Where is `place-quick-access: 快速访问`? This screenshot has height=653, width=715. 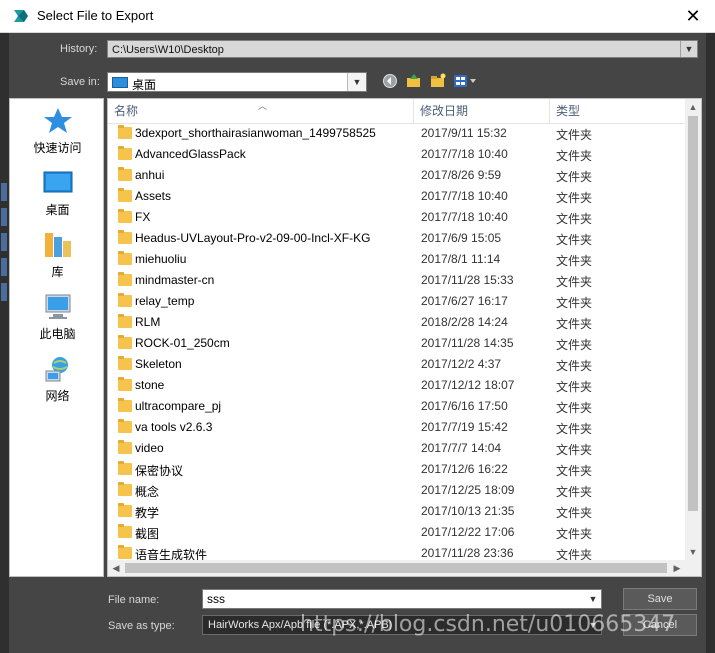
place-quick-access: 快速访问 is located at coordinates (57, 131).